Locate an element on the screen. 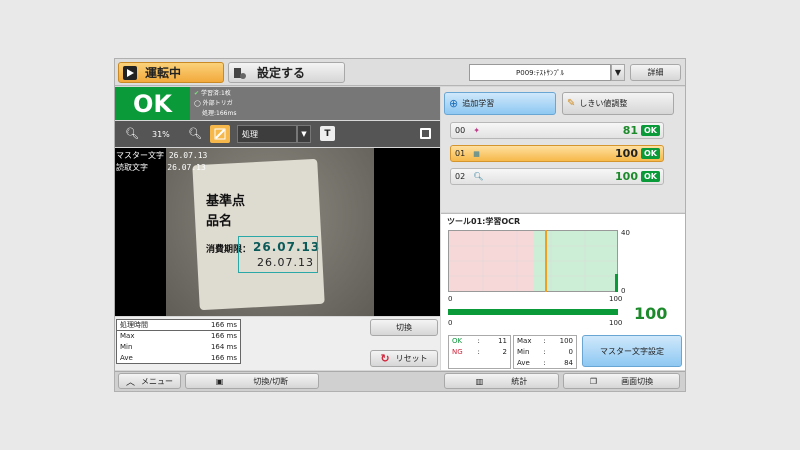 The width and height of the screenshot is (800, 450). score-bar-max: 100 is located at coordinates (616, 323).